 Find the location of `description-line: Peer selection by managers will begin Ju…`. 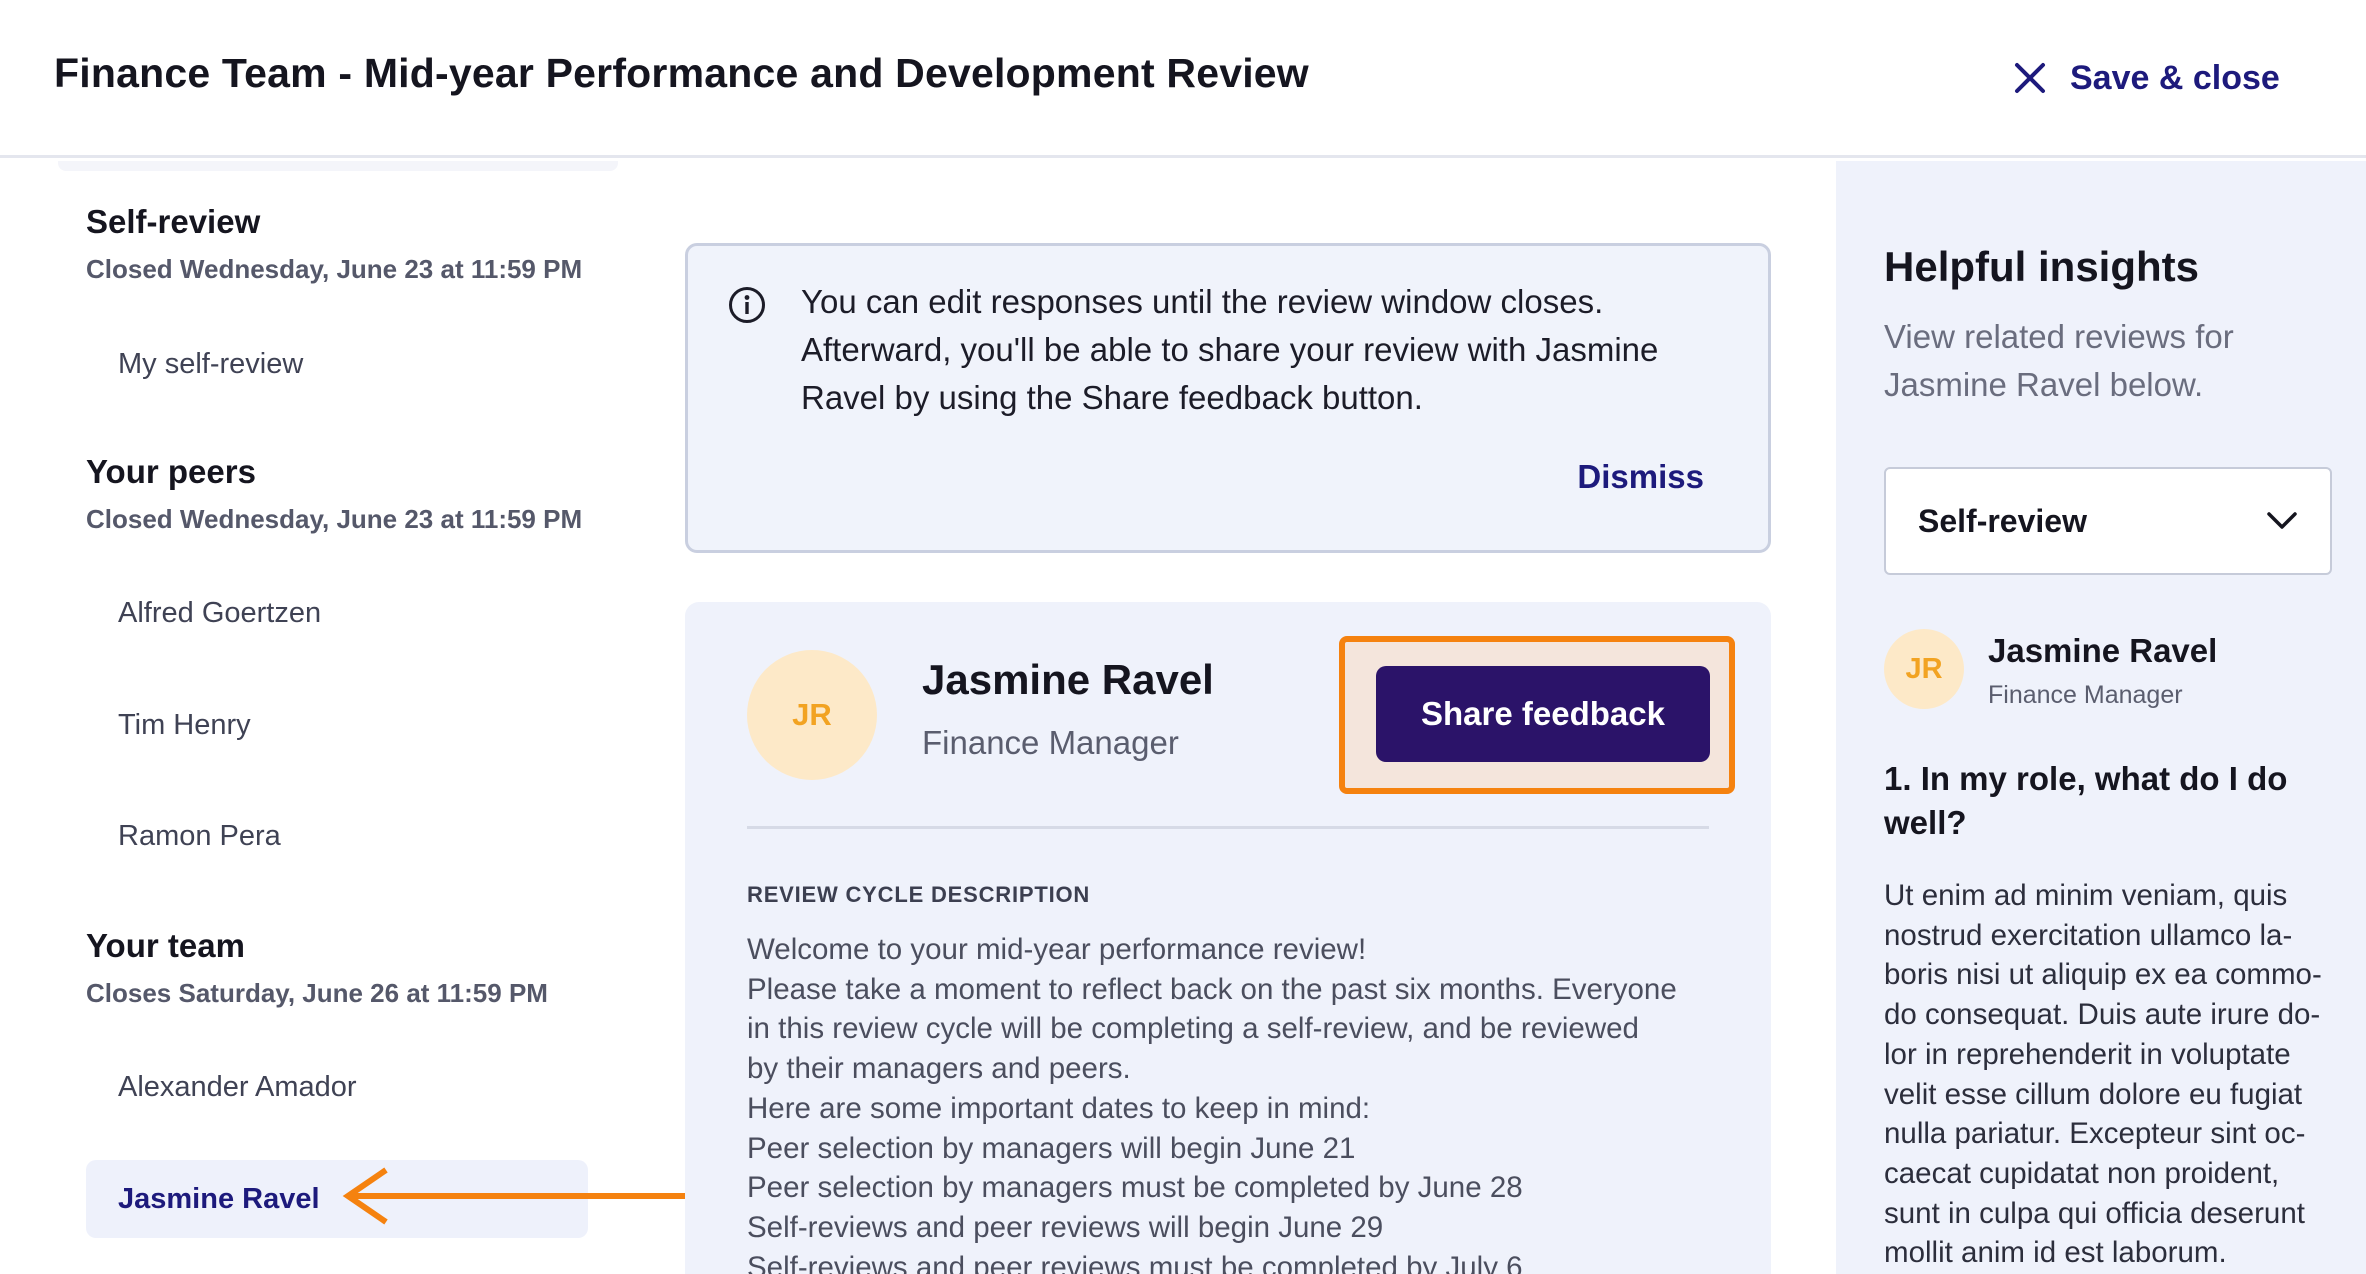

description-line: Peer selection by managers will begin Ju… is located at coordinates (1051, 1148).